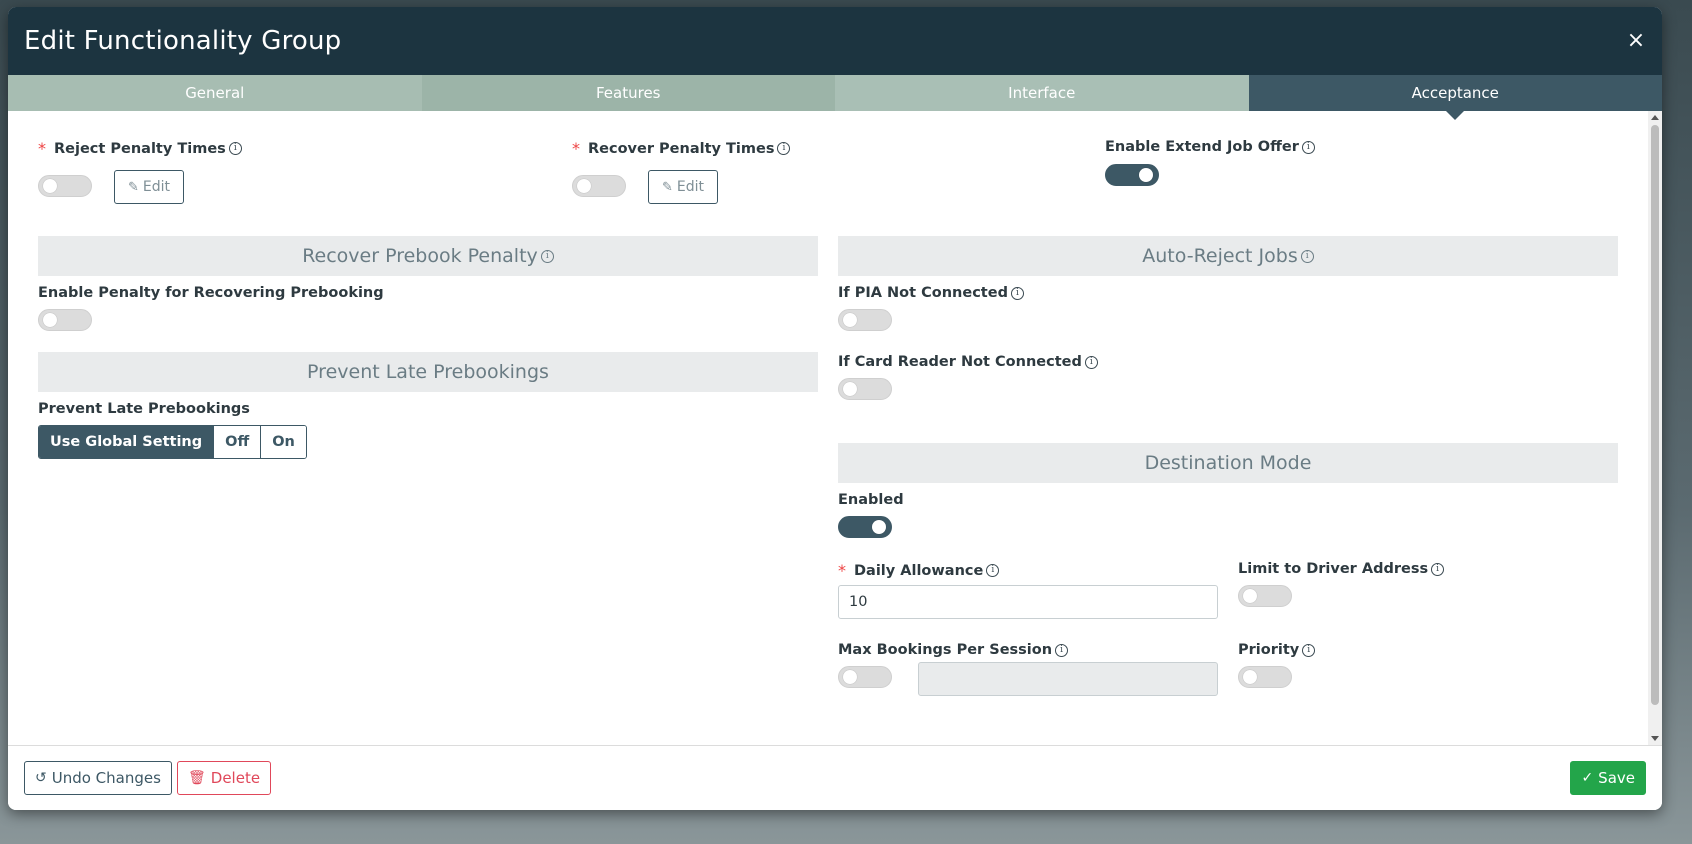 The image size is (1692, 844). Describe the element at coordinates (1132, 175) in the screenshot. I see `extend-job-offer-toggle` at that location.